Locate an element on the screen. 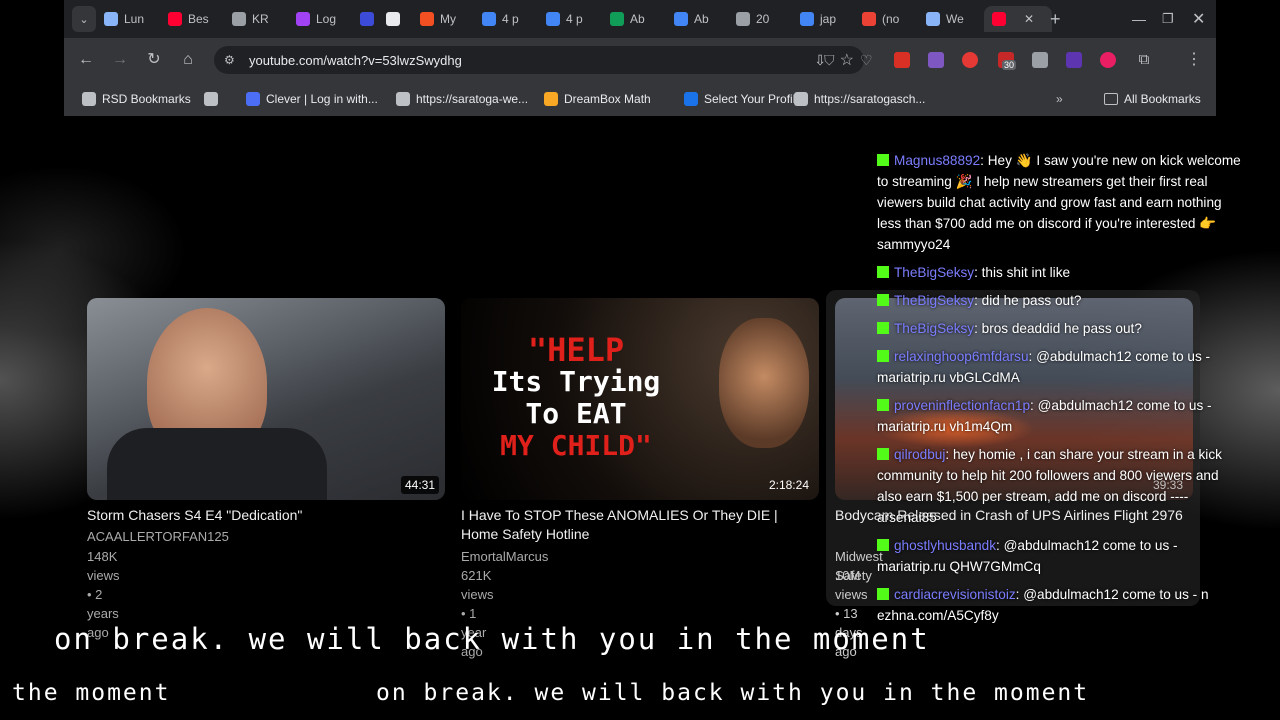  minimize-icon: — is located at coordinates (1139, 19).